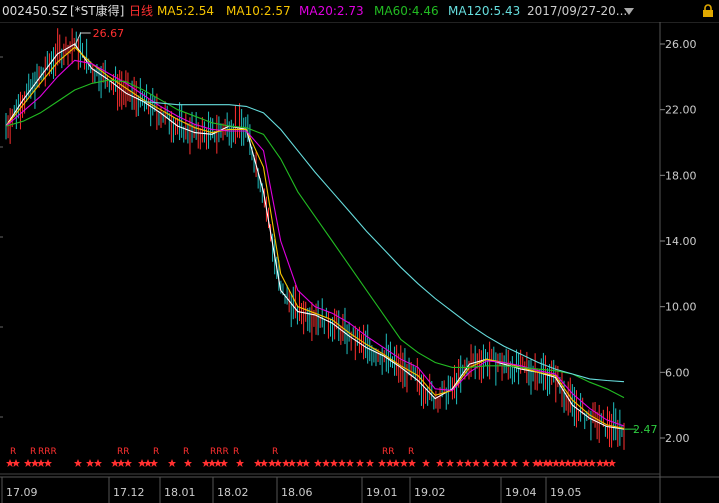 The image size is (719, 503). I want to click on ma60-label: MA60:4.46, so click(406, 11).